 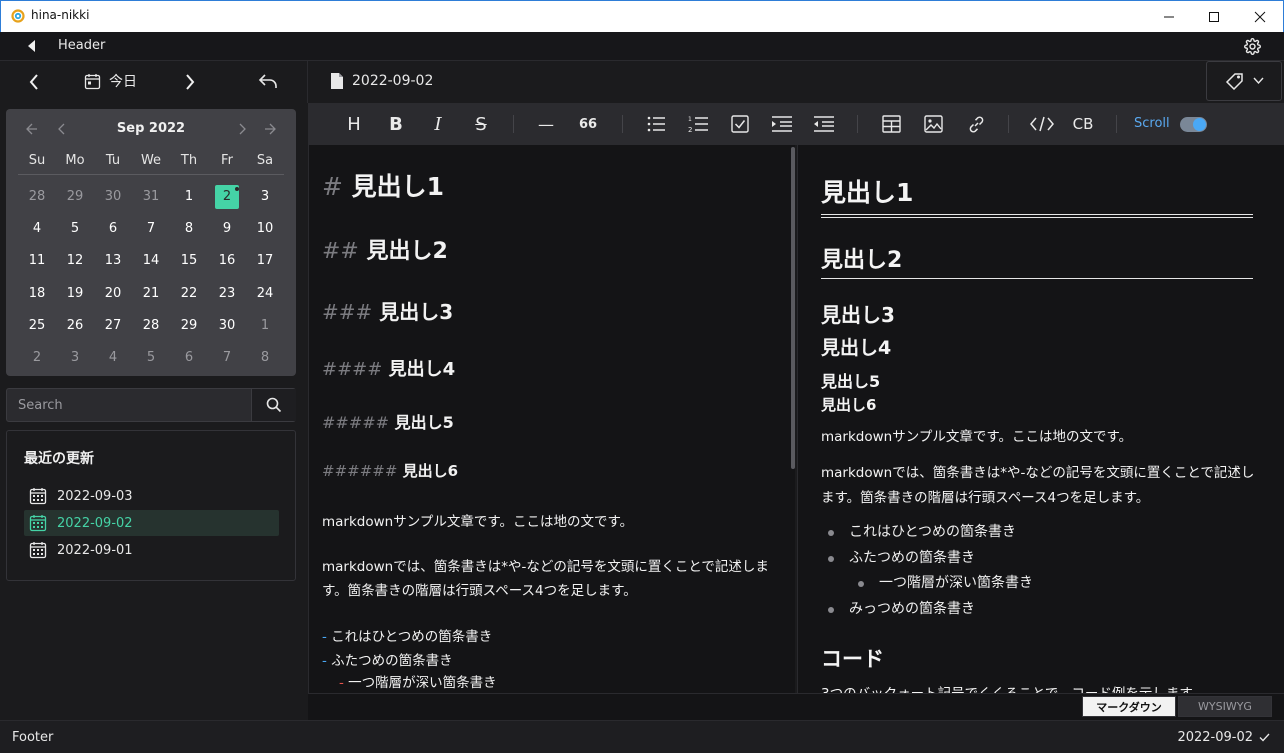 What do you see at coordinates (793, 308) in the screenshot?
I see `editor-scrollbar` at bounding box center [793, 308].